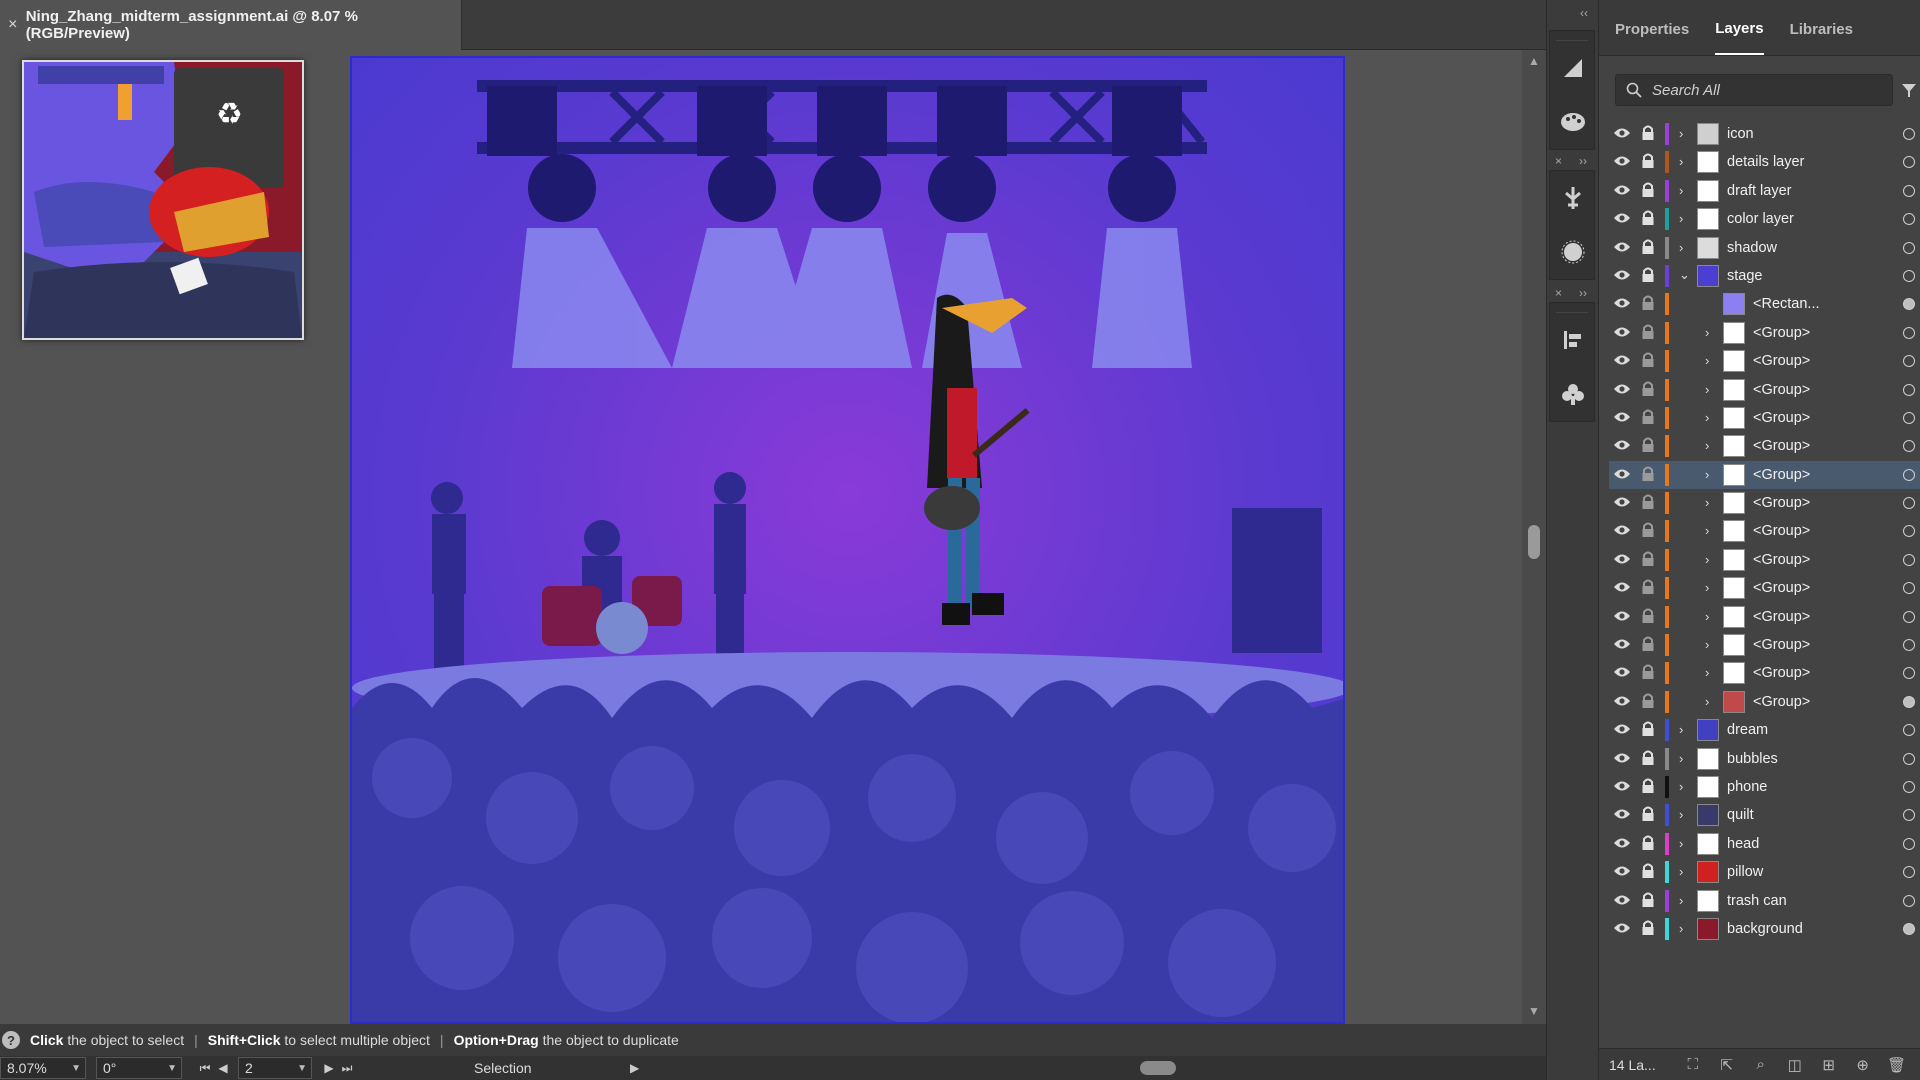 The width and height of the screenshot is (1920, 1080). What do you see at coordinates (223, 1068) in the screenshot?
I see `previous-artboard-icon: ◀` at bounding box center [223, 1068].